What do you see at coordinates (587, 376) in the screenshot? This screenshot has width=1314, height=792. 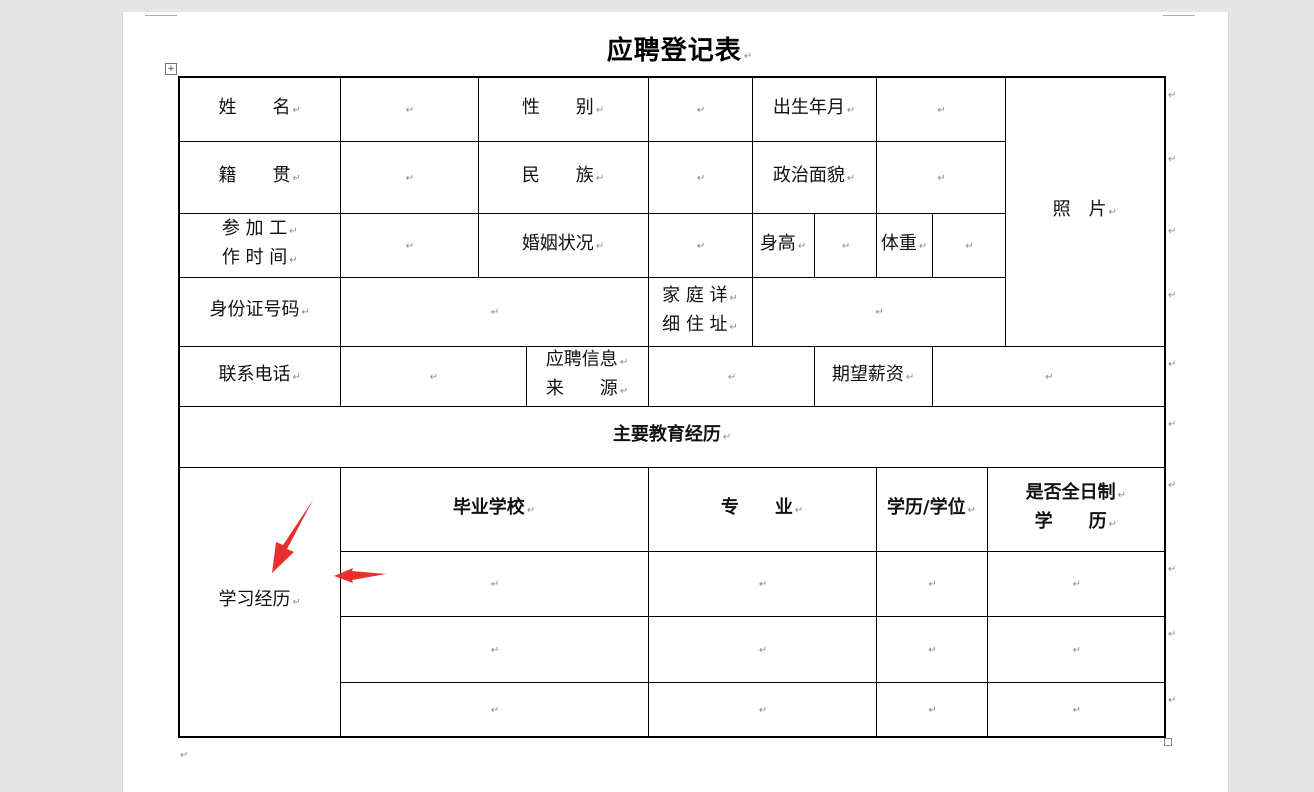 I see `source-label-cell: 应聘信息 ↵ 来 源 ↵` at bounding box center [587, 376].